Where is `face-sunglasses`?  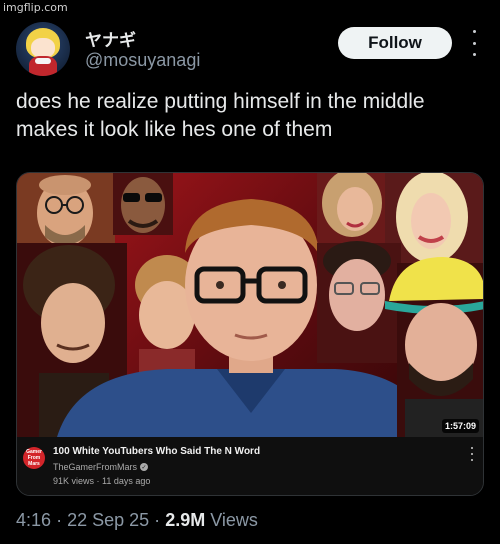
face-sunglasses is located at coordinates (143, 204).